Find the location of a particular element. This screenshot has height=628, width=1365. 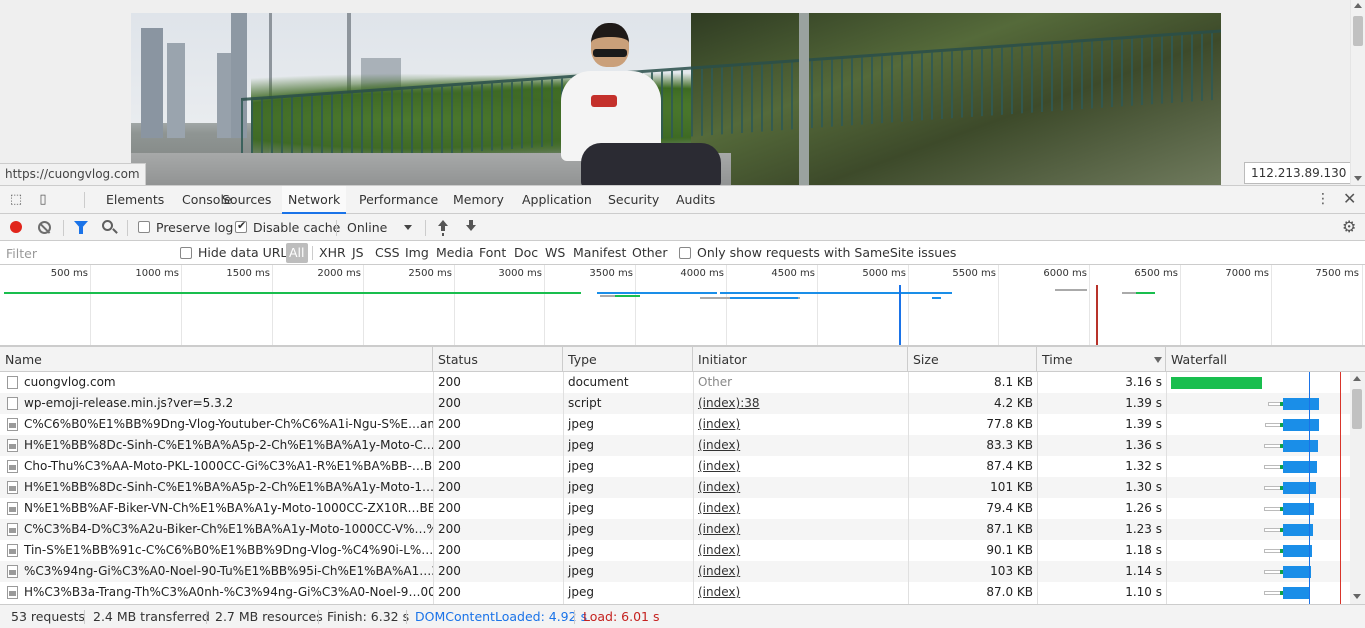

device-toggle-icon: ▯ is located at coordinates (43, 200).